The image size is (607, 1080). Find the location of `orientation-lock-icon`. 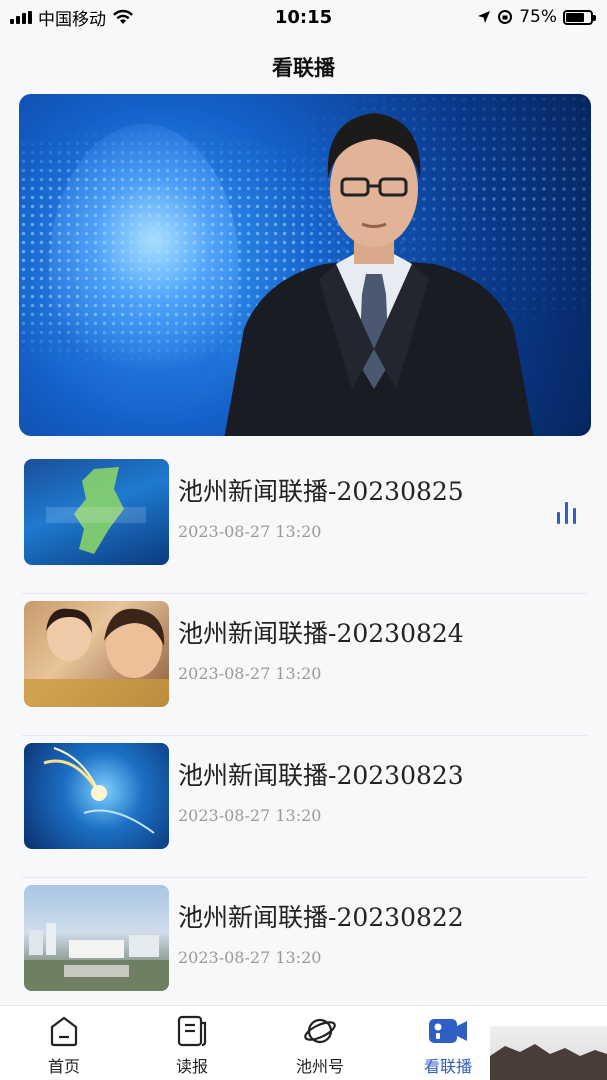

orientation-lock-icon is located at coordinates (505, 17).